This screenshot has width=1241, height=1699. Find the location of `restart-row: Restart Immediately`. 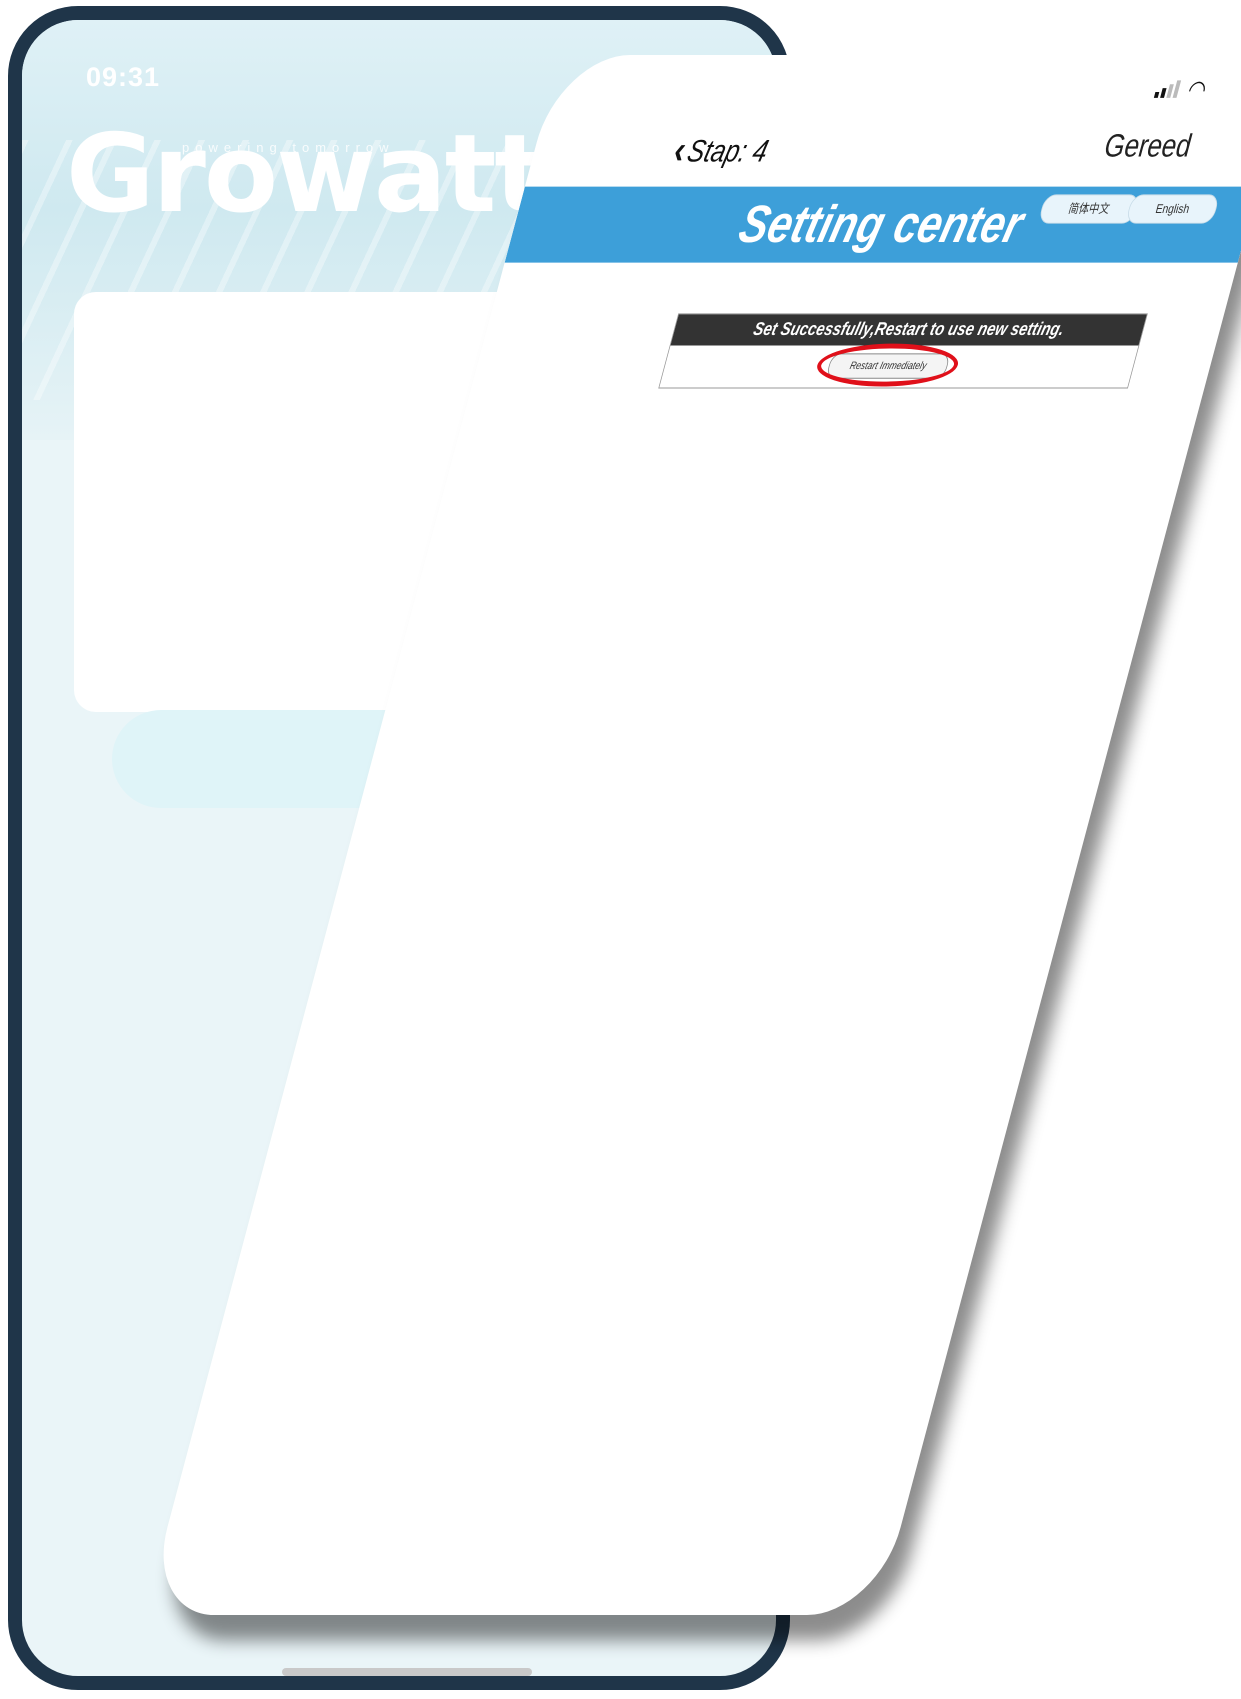

restart-row: Restart Immediately is located at coordinates (898, 365).